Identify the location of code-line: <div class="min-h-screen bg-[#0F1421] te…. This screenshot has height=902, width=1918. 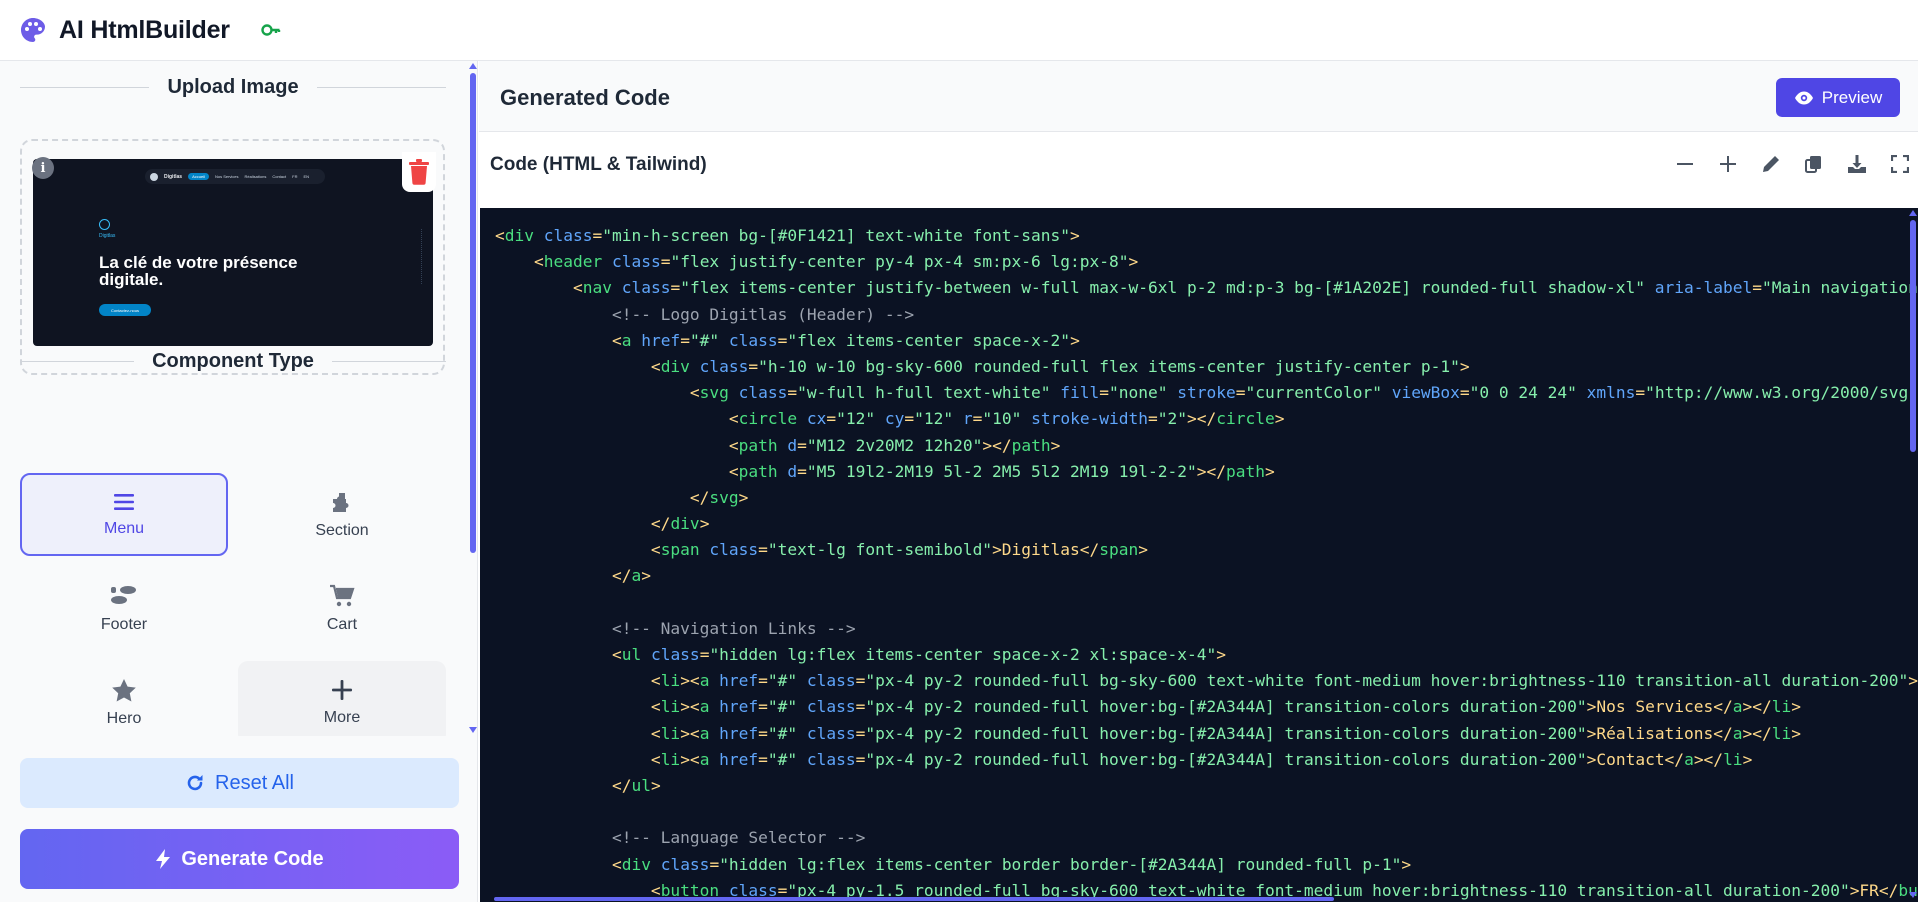
(787, 235).